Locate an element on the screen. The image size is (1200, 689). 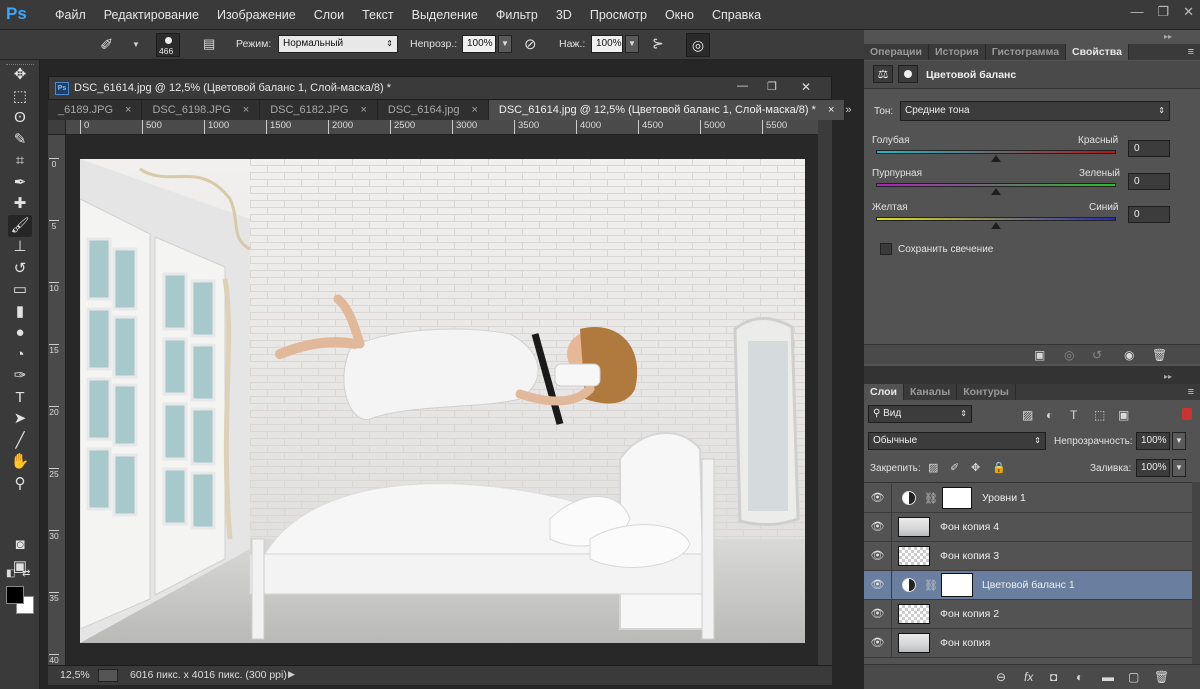
layer-opacity-input: 100% is located at coordinates (1153, 441).